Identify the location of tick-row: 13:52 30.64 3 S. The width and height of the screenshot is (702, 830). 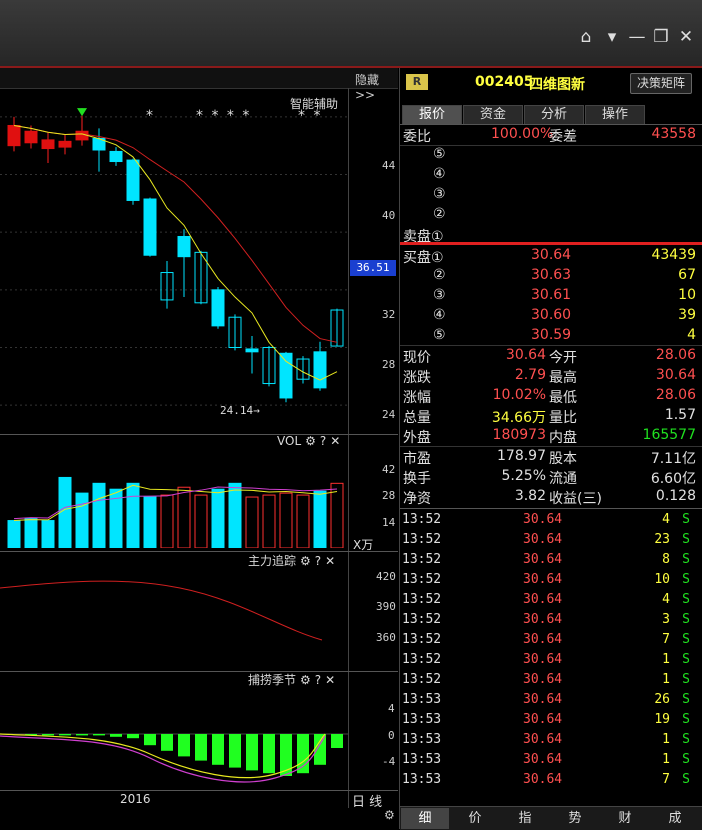
(550, 620).